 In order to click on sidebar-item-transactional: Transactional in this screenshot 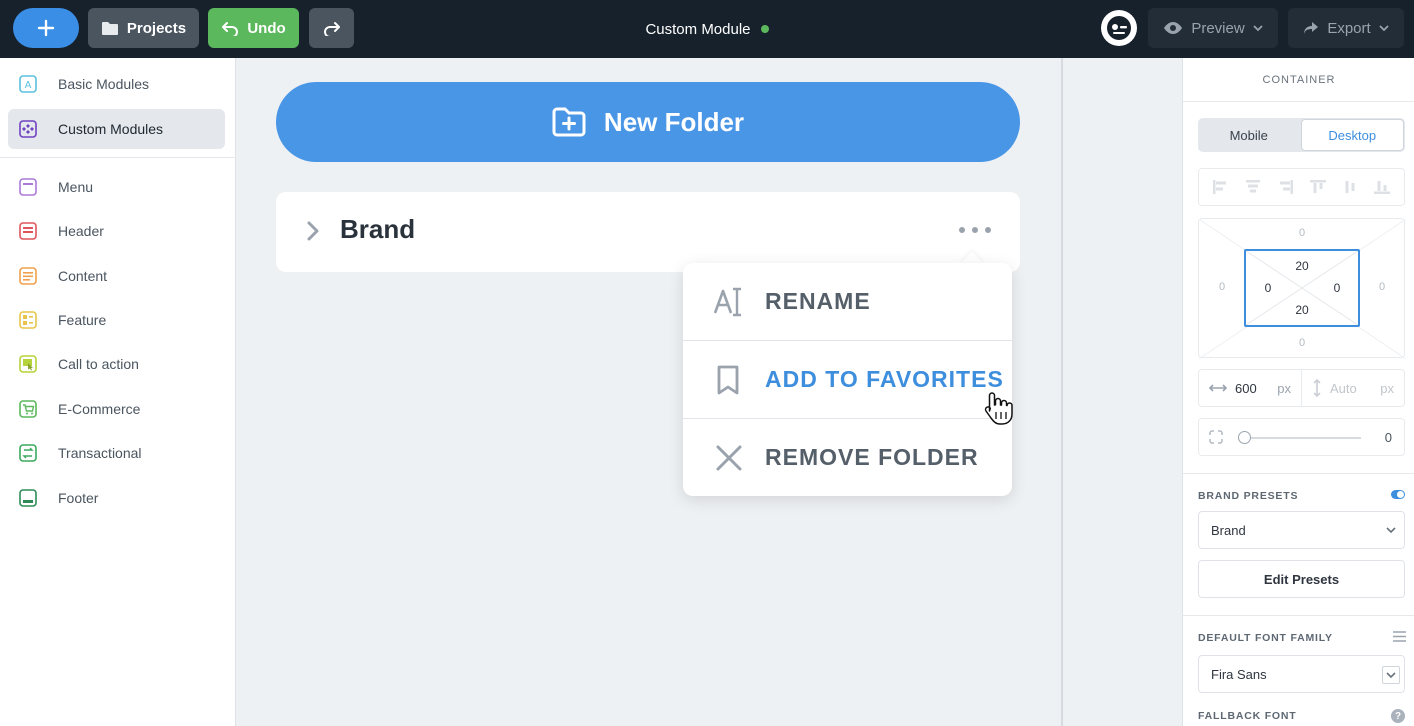, I will do `click(116, 453)`.